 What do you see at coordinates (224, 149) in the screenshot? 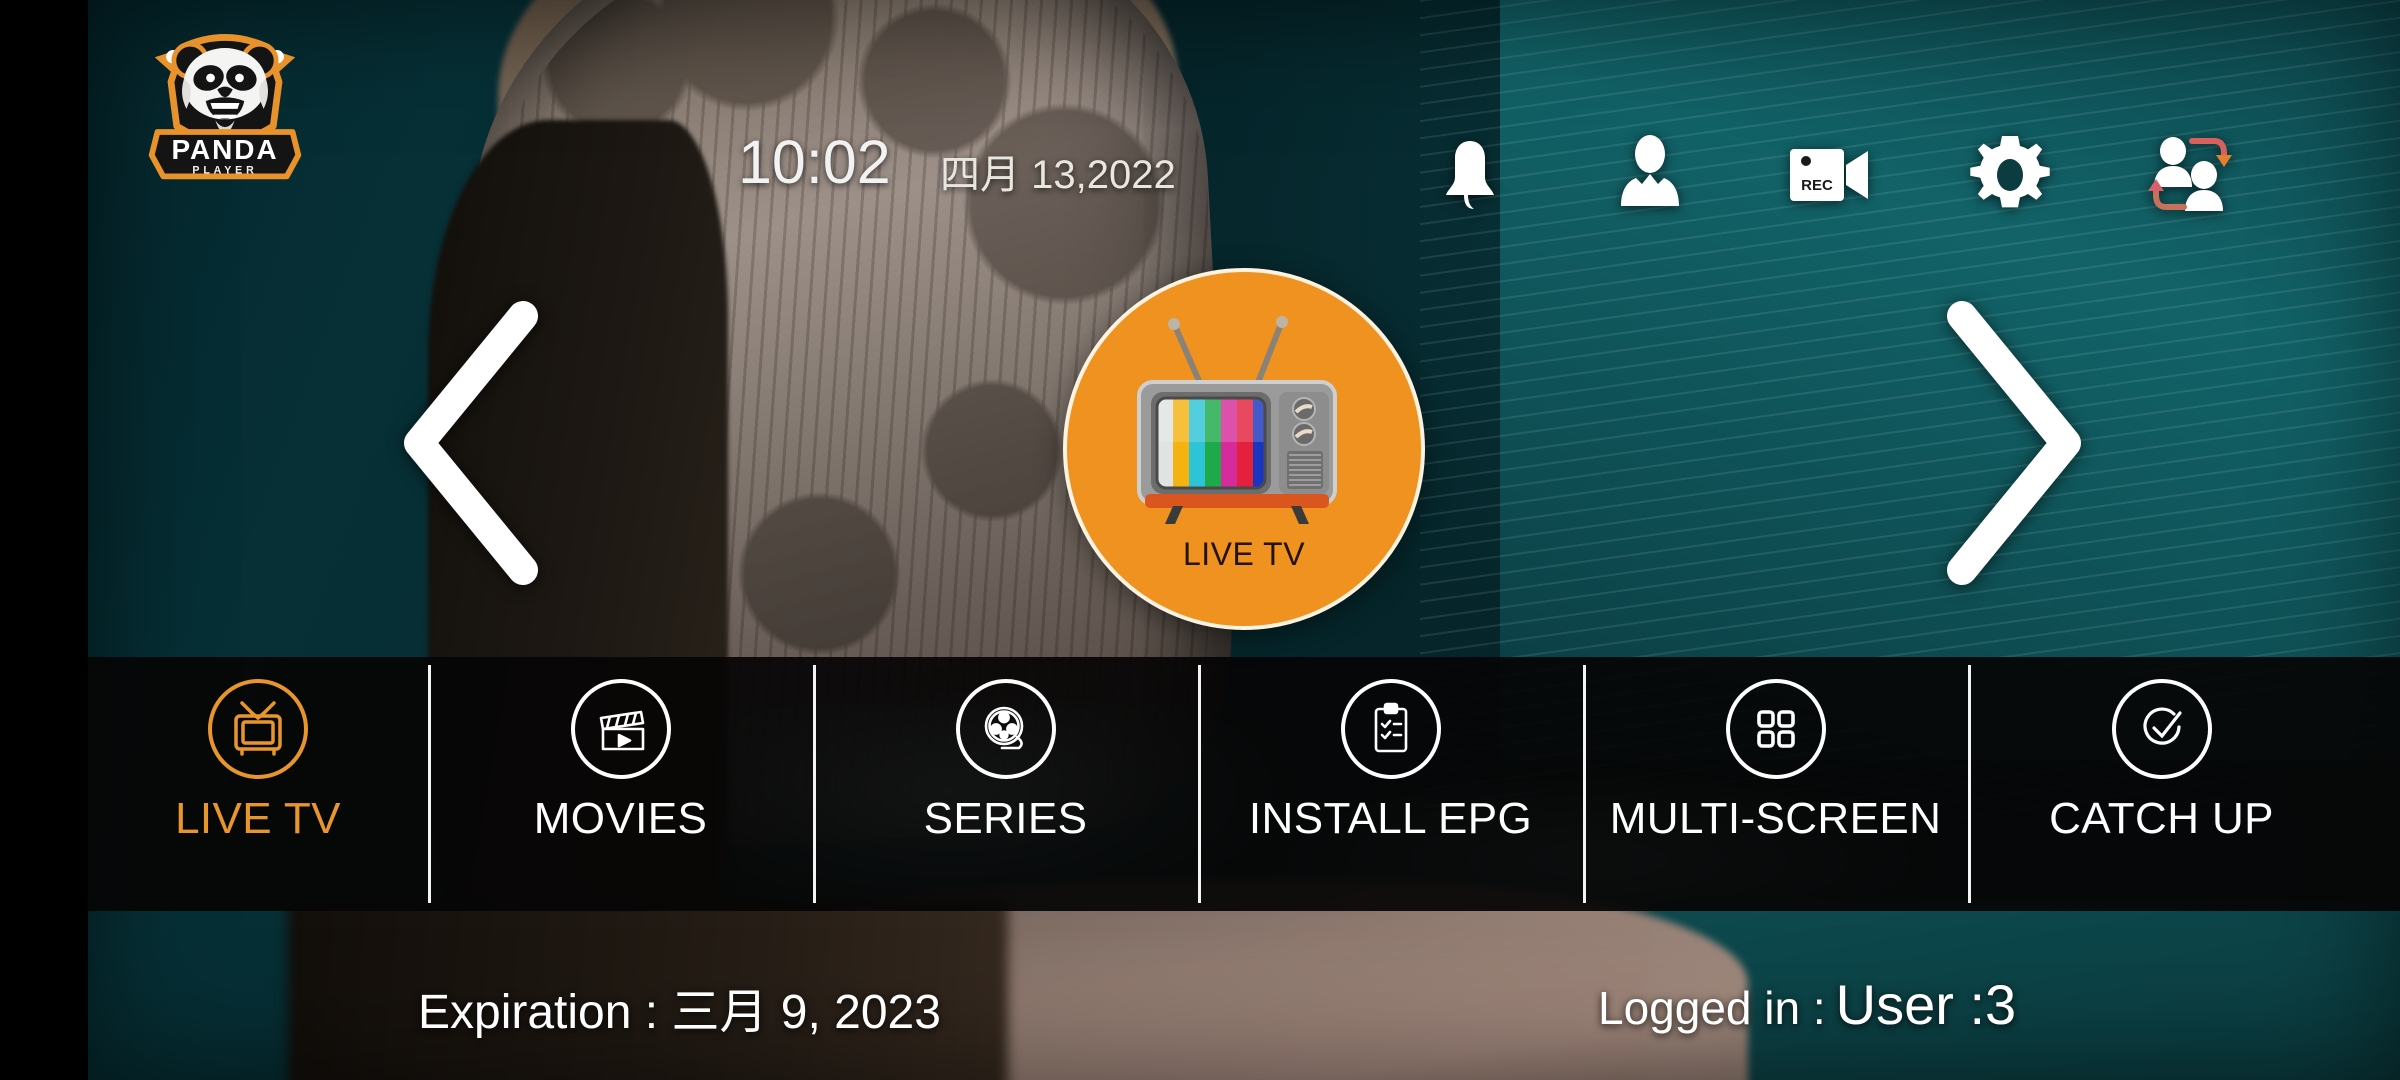
I see `logo-wordmark: PANDA` at bounding box center [224, 149].